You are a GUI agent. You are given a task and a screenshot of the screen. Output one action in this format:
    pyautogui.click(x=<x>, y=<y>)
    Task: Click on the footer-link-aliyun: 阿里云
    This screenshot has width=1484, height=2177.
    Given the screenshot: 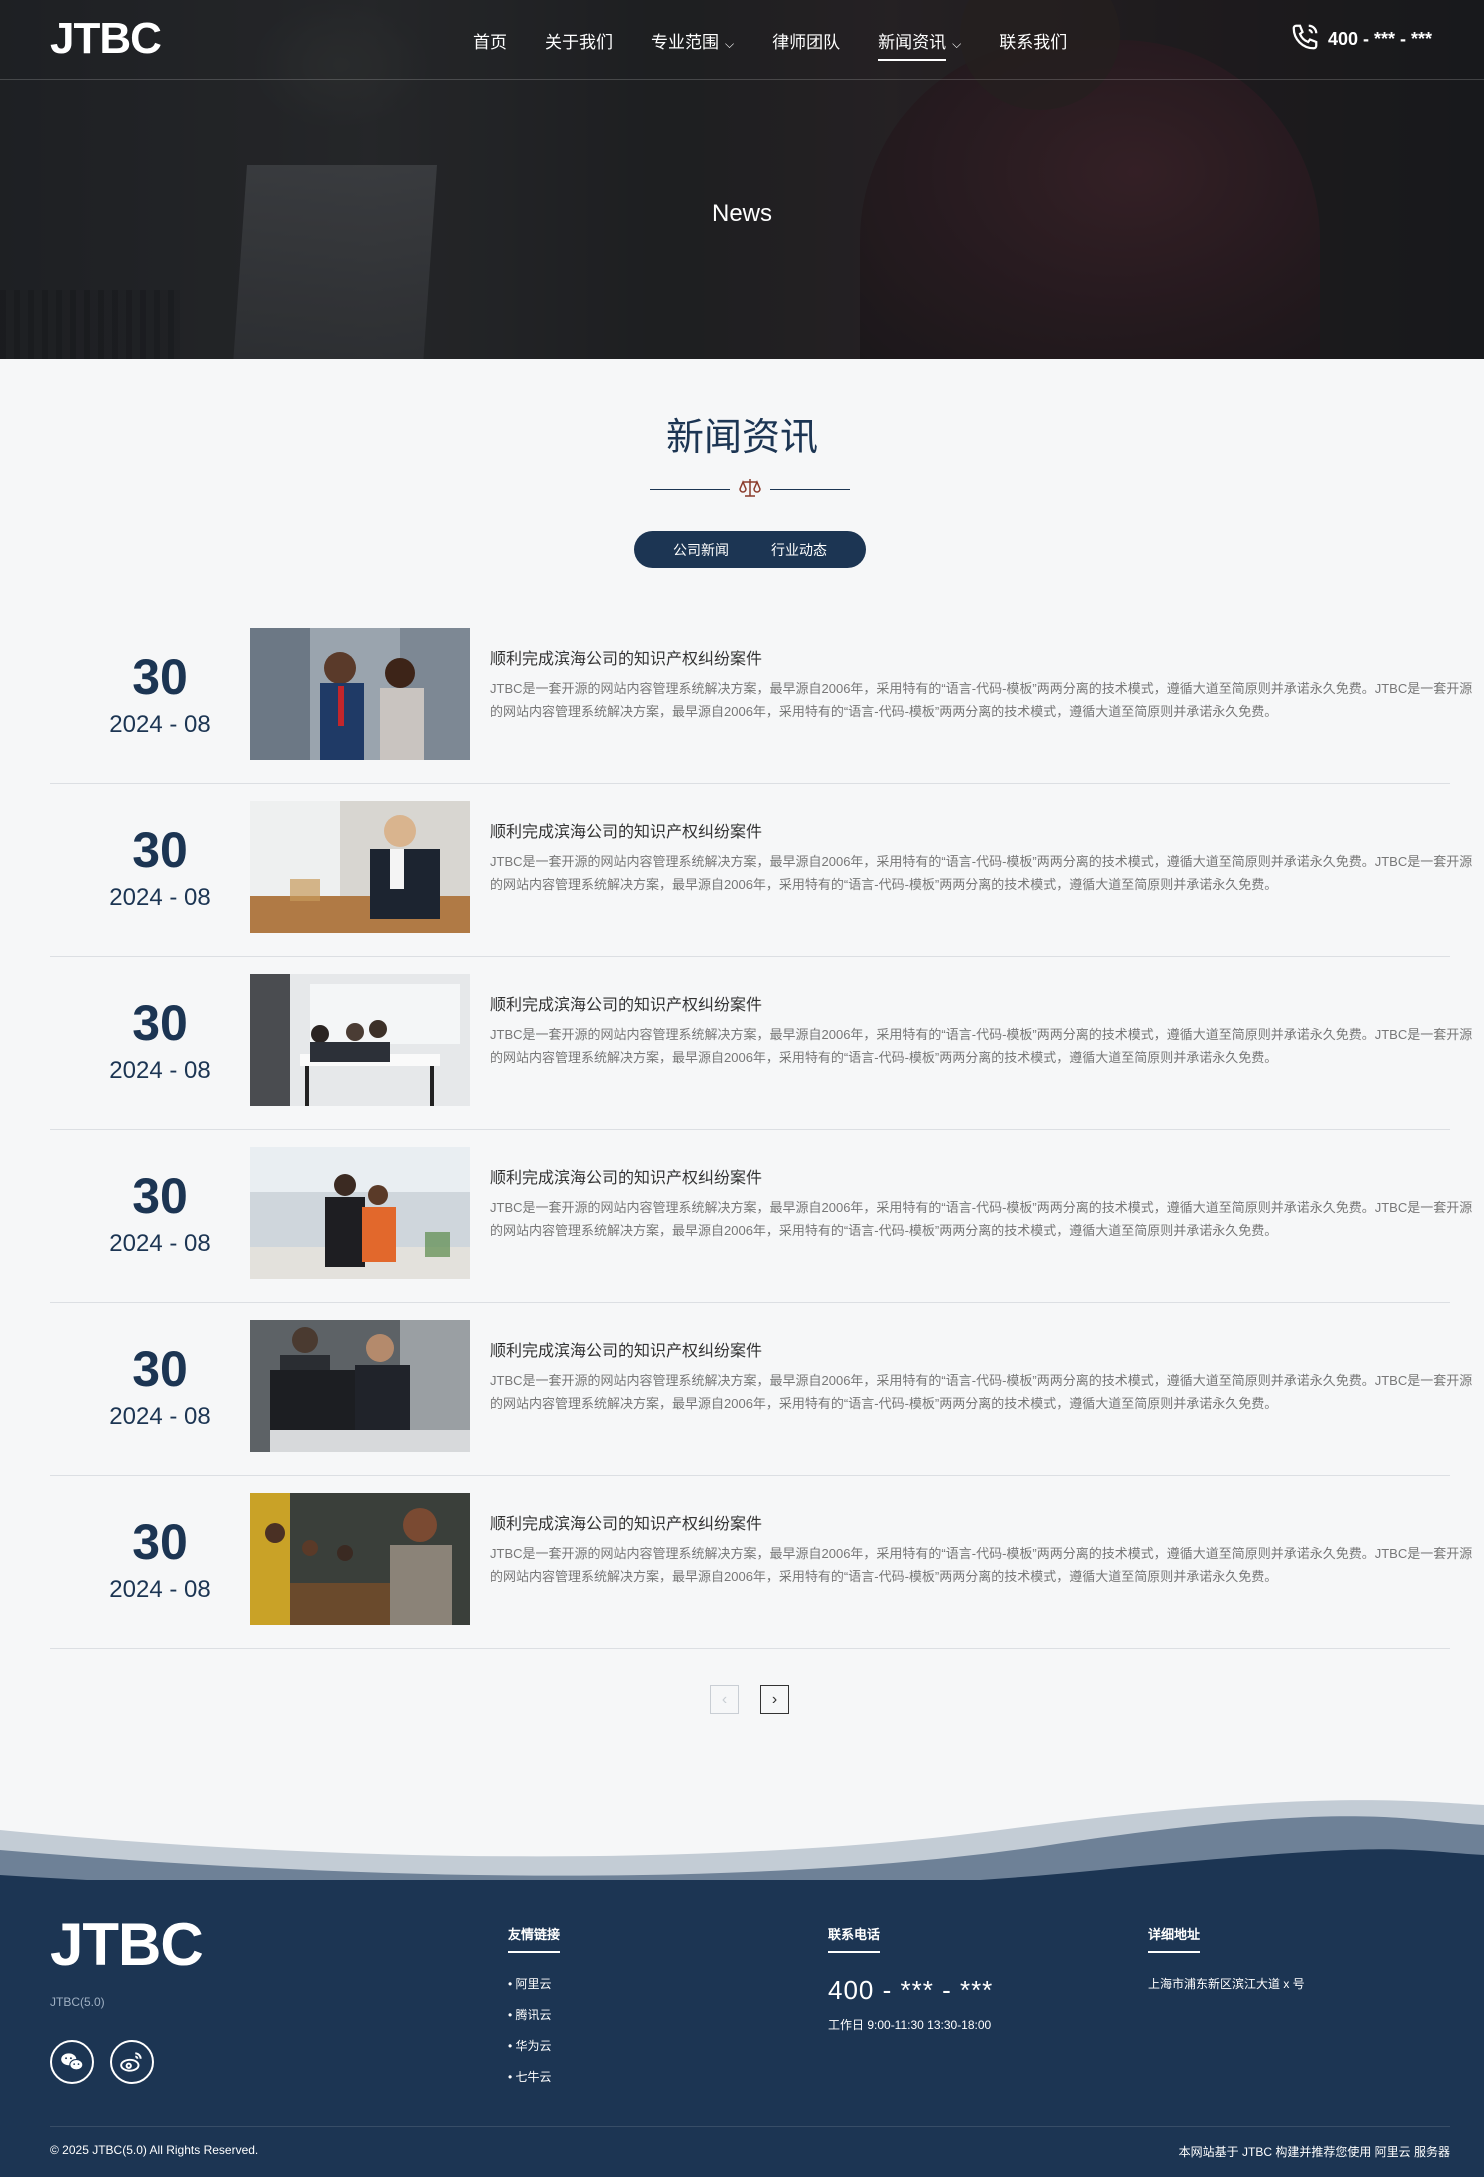 What is the action you would take?
    pyautogui.click(x=534, y=1983)
    